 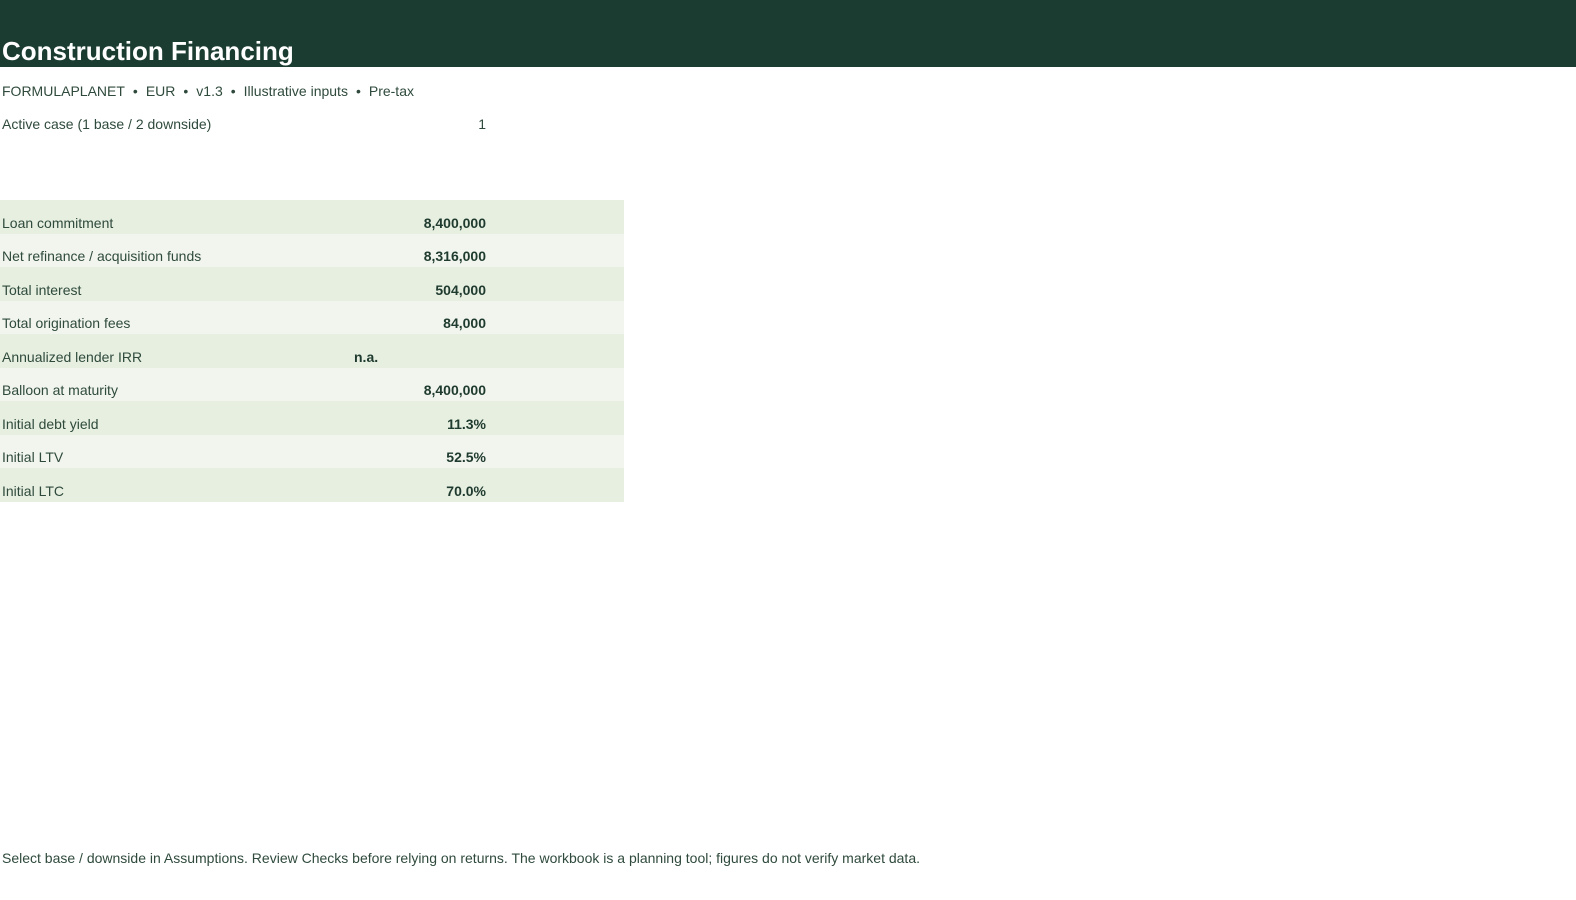 What do you see at coordinates (312, 217) in the screenshot?
I see `metric-row-loan-commitment: Loan commitment 8,400,000` at bounding box center [312, 217].